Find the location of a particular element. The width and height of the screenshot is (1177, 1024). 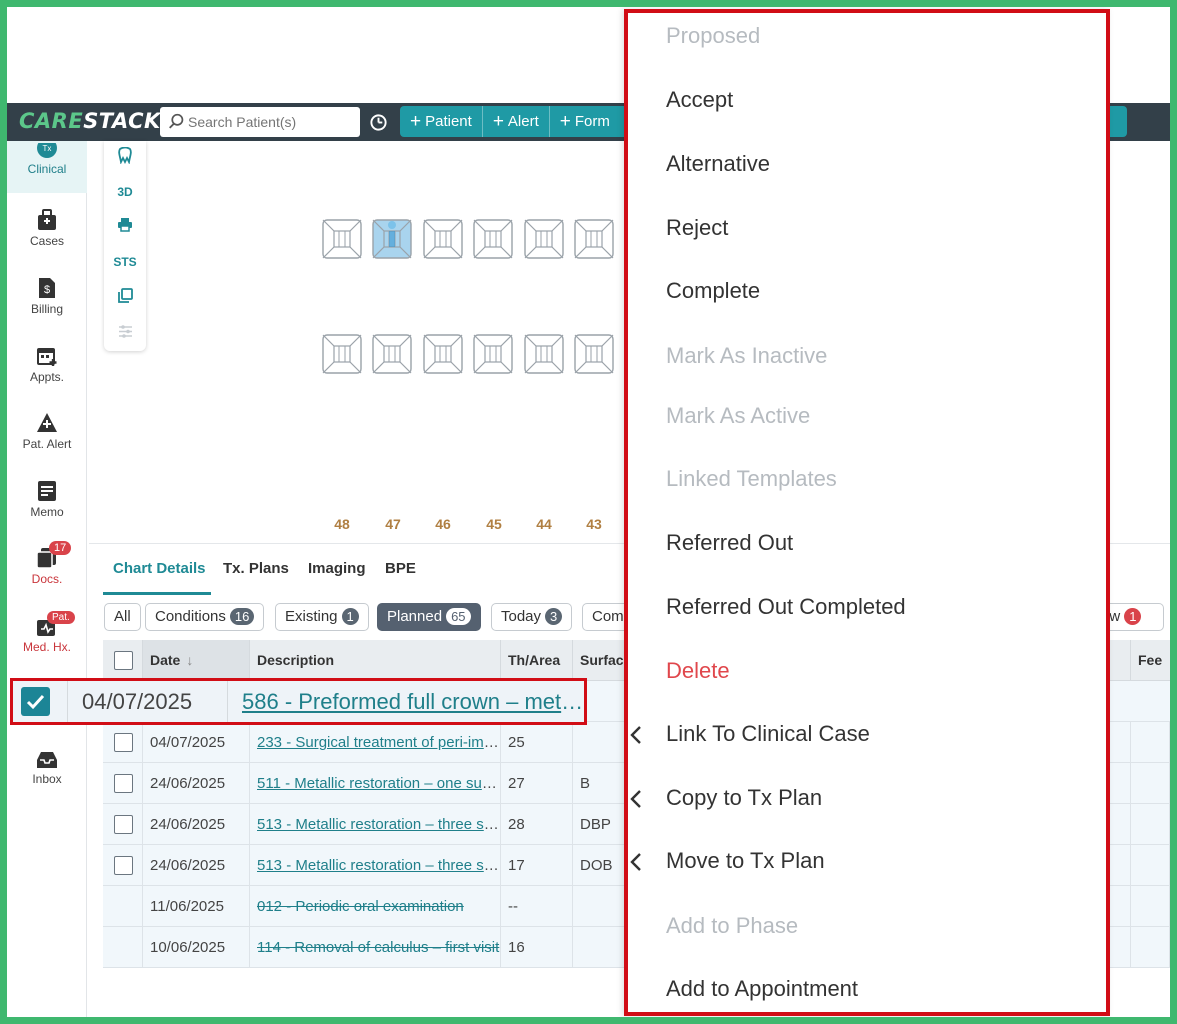

patient-search is located at coordinates (260, 122).